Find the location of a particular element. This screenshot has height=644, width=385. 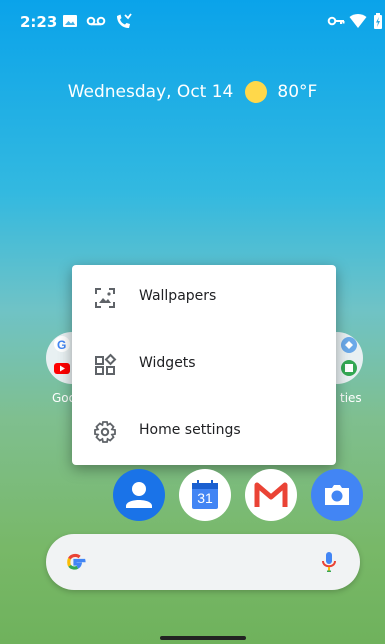

calendar-icon: 31 is located at coordinates (205, 495).